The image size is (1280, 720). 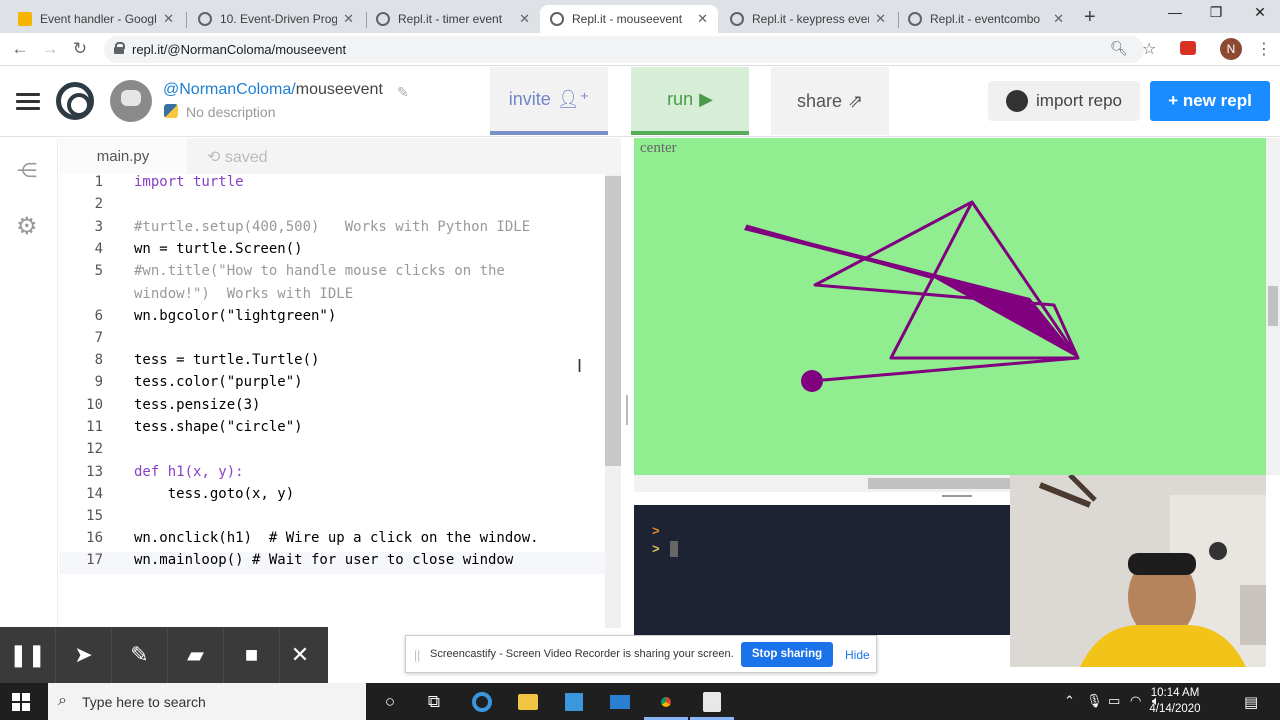 I want to click on chevron-up-icon: ⌃, so click(x=1069, y=701).